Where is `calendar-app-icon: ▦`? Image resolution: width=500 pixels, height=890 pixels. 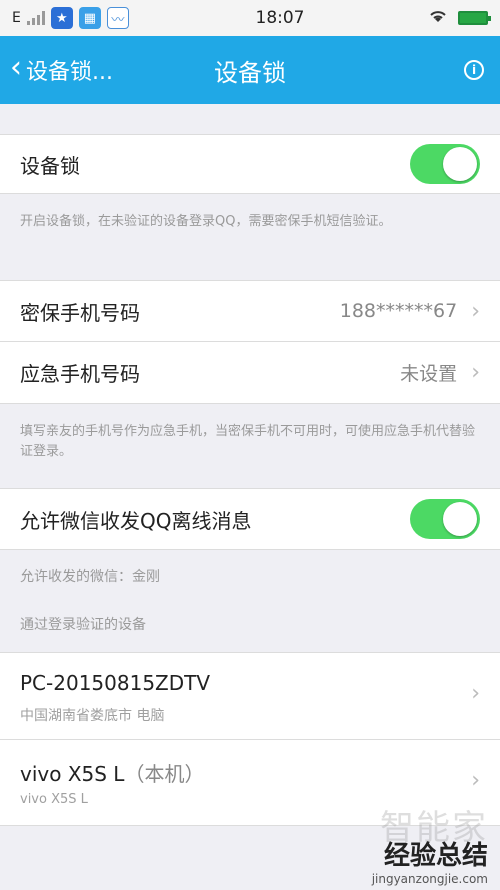 calendar-app-icon: ▦ is located at coordinates (89, 18).